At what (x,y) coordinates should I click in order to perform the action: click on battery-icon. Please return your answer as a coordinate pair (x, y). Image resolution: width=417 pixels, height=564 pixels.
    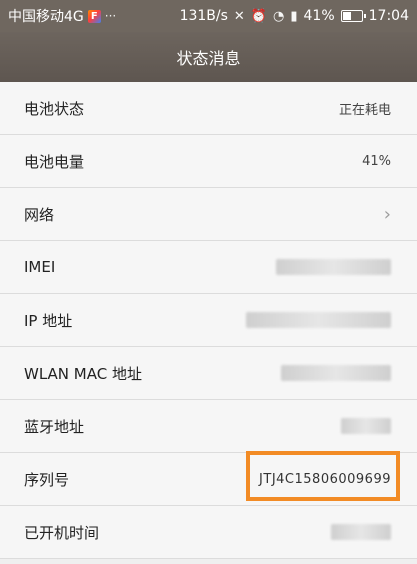
    Looking at the image, I should click on (353, 16).